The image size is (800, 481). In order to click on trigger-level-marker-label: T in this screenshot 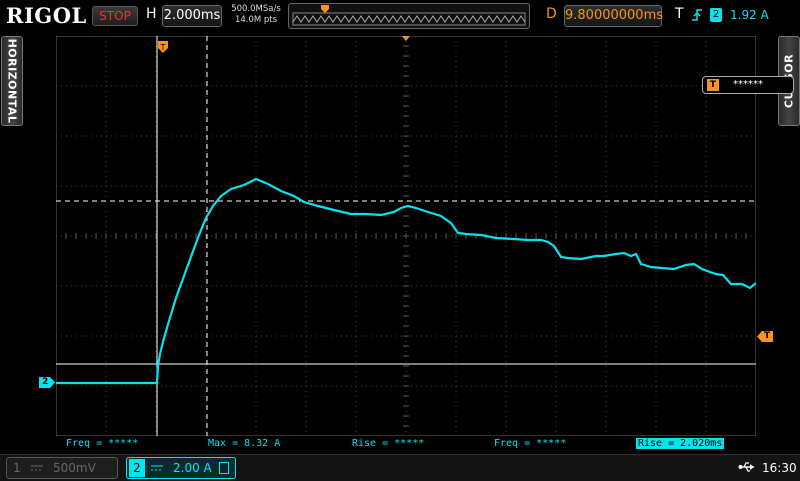, I will do `click(767, 336)`.